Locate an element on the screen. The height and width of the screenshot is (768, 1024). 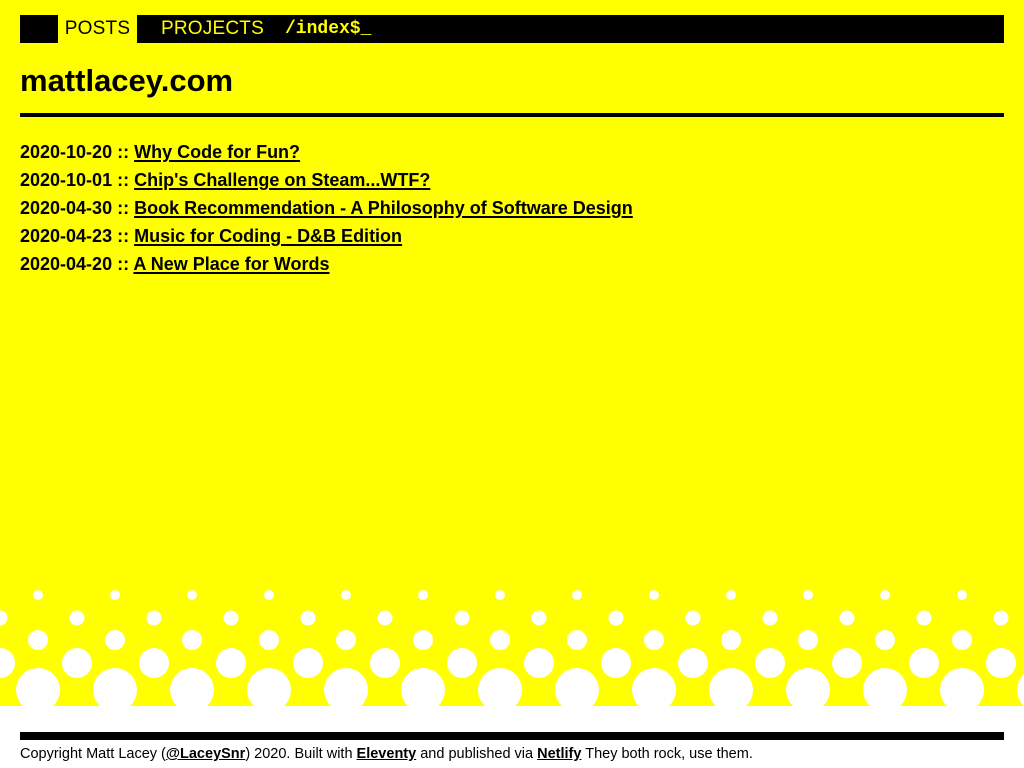
post-title-link: Why Code for Fun? is located at coordinates (217, 152).